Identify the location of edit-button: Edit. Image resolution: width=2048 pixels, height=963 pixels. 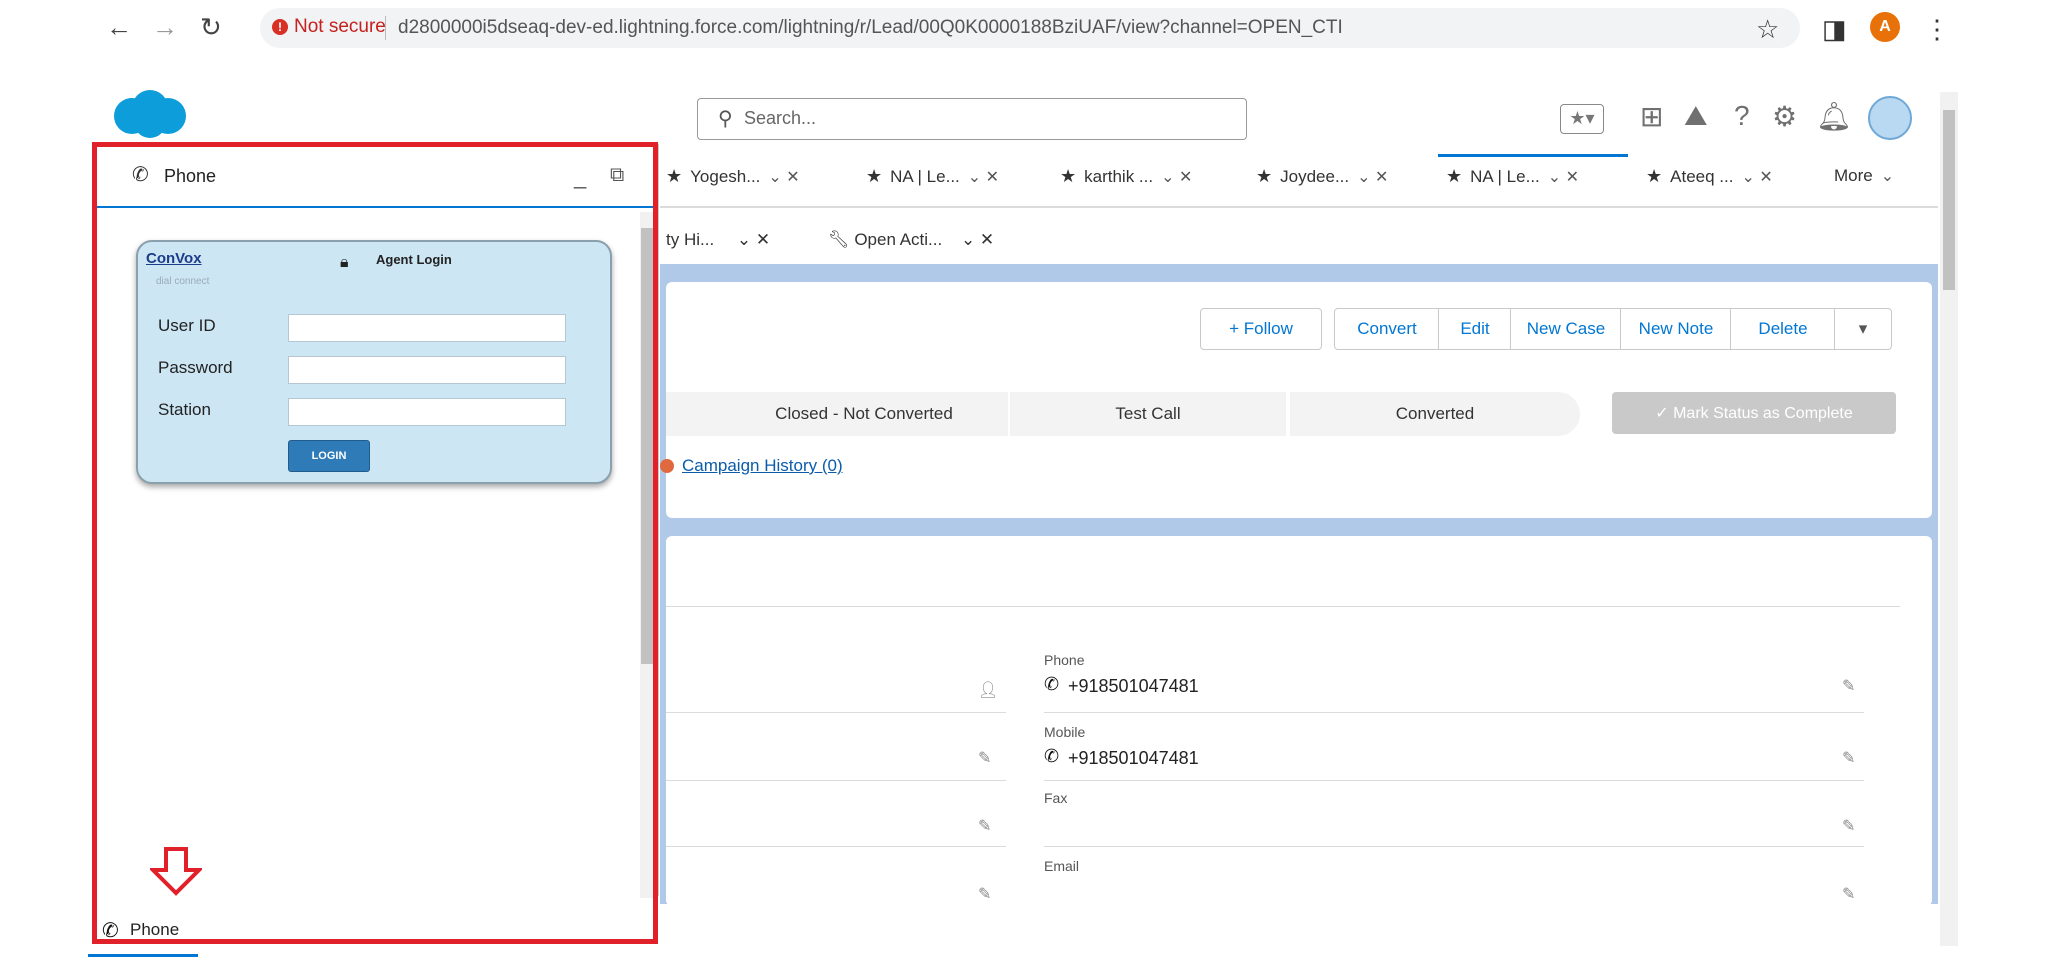
(1475, 329).